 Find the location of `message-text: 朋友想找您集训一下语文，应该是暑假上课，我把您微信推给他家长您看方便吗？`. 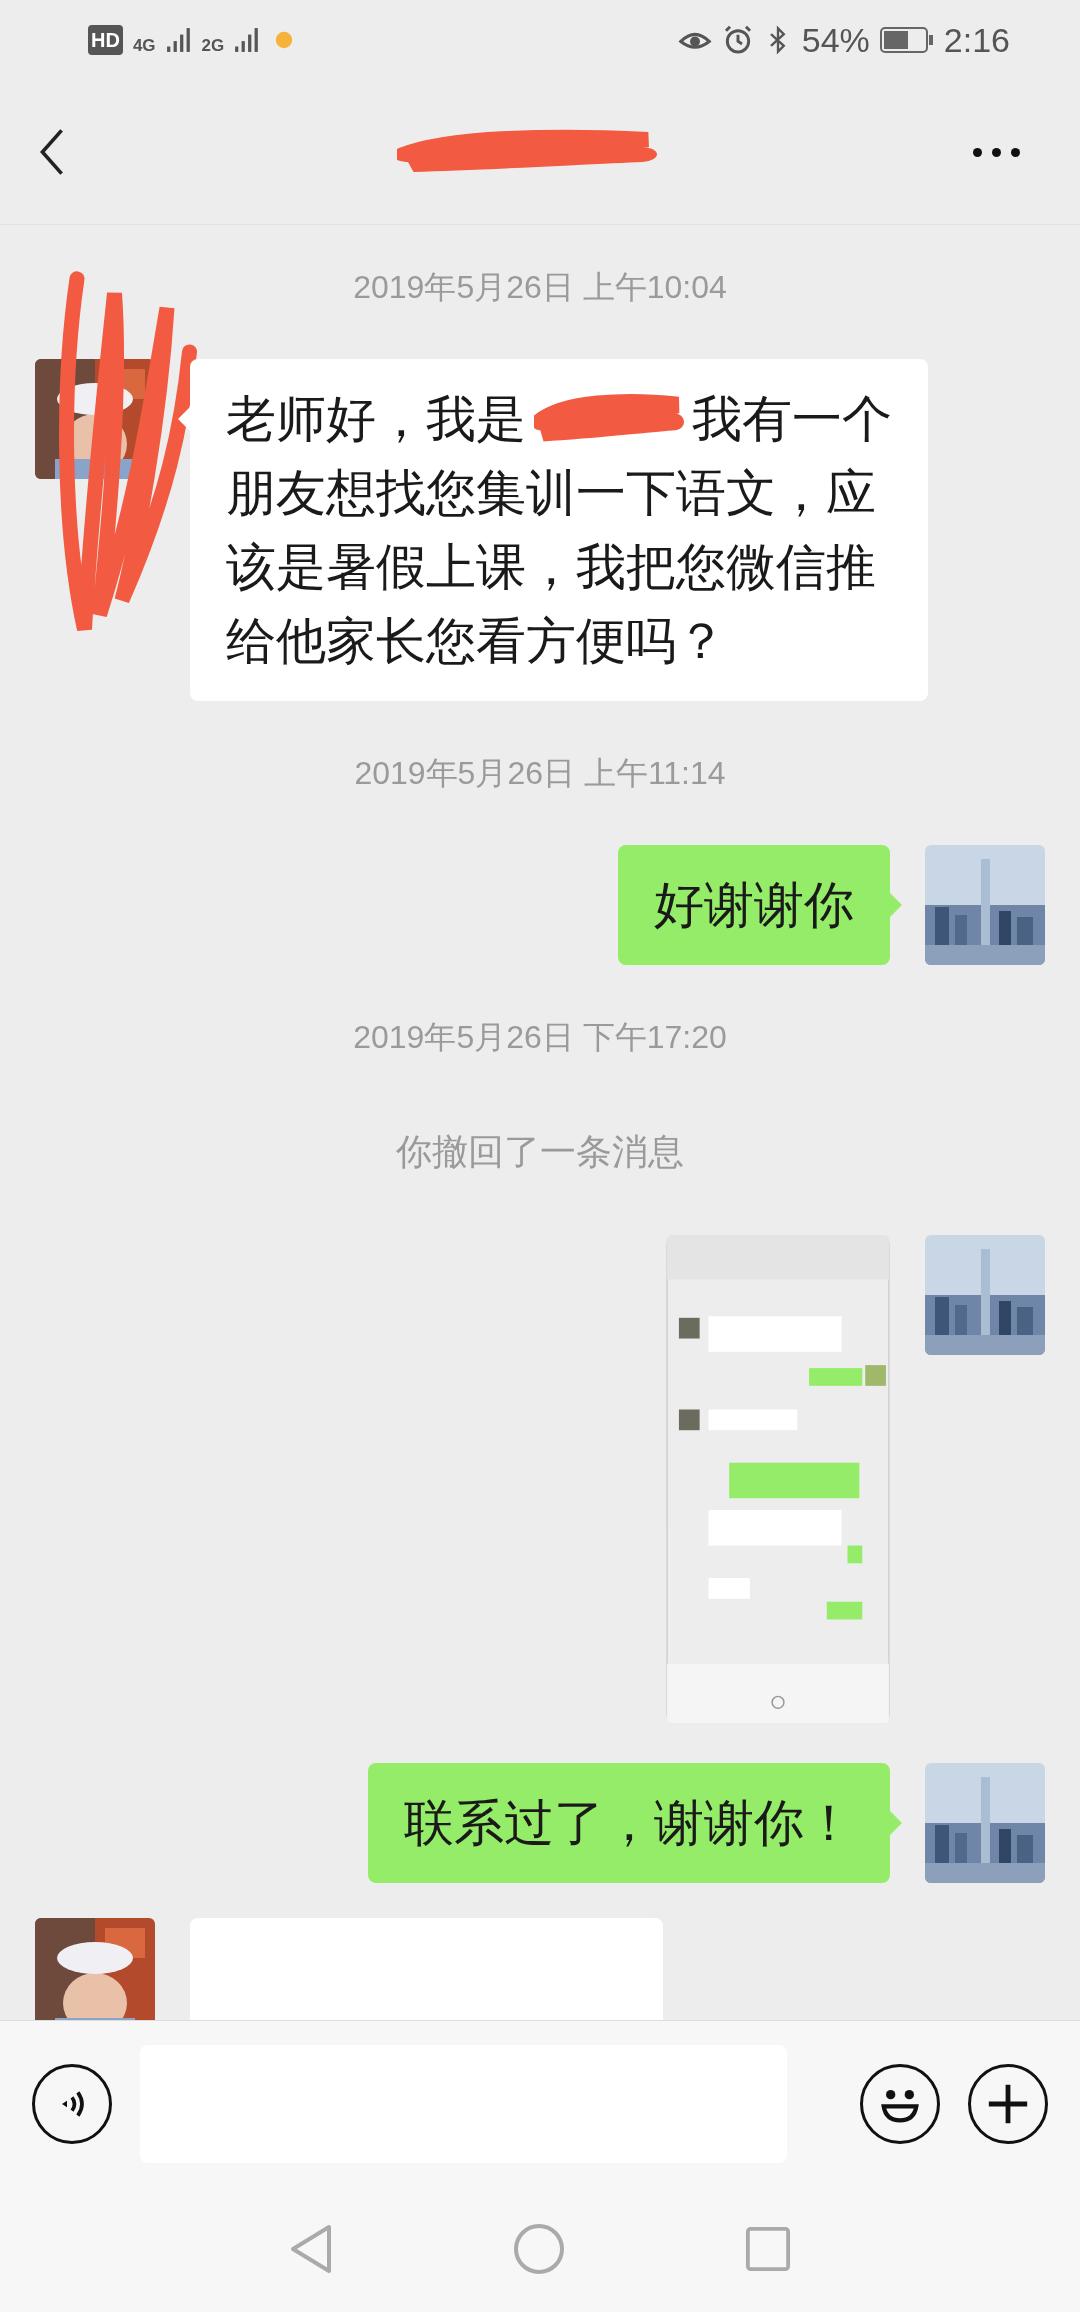

message-text: 朋友想找您集训一下语文，应该是暑假上课，我把您微信推给他家长您看方便吗？ is located at coordinates (551, 567).